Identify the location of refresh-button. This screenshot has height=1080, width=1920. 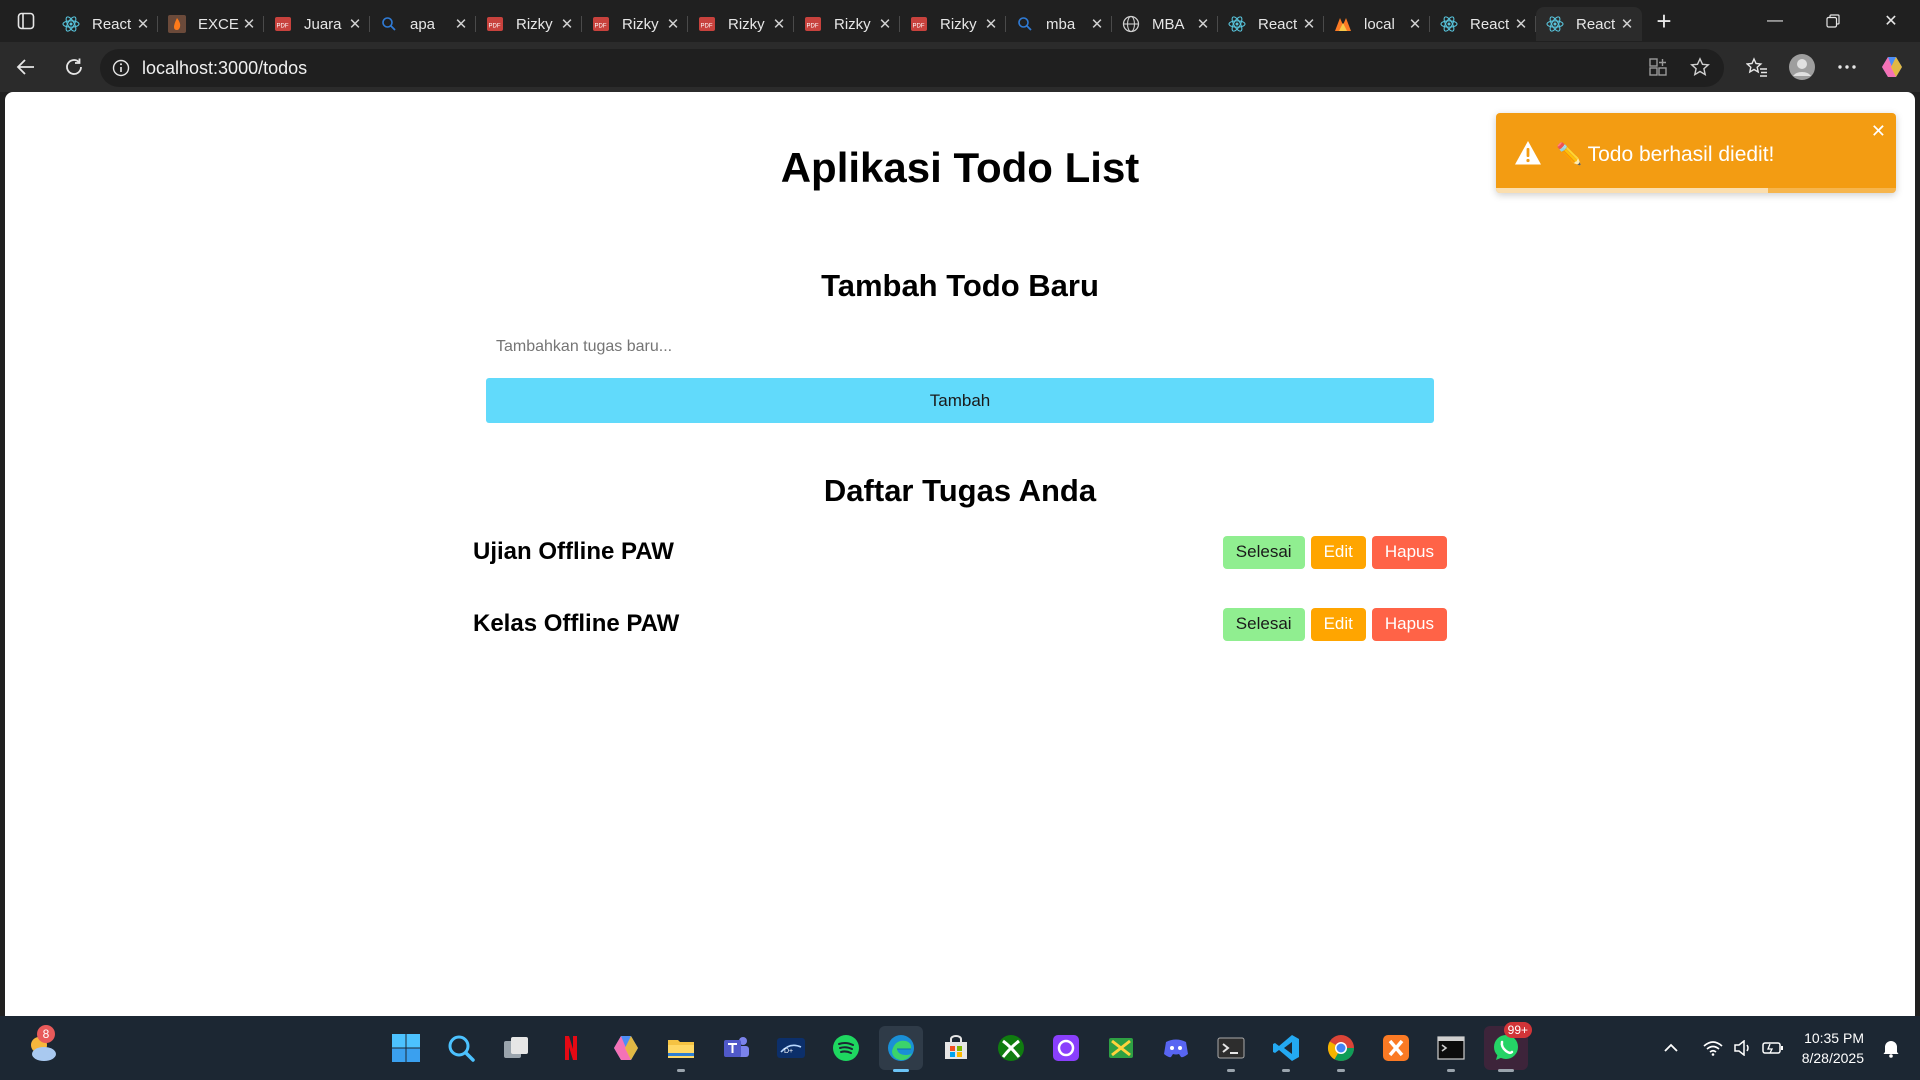
(74, 67).